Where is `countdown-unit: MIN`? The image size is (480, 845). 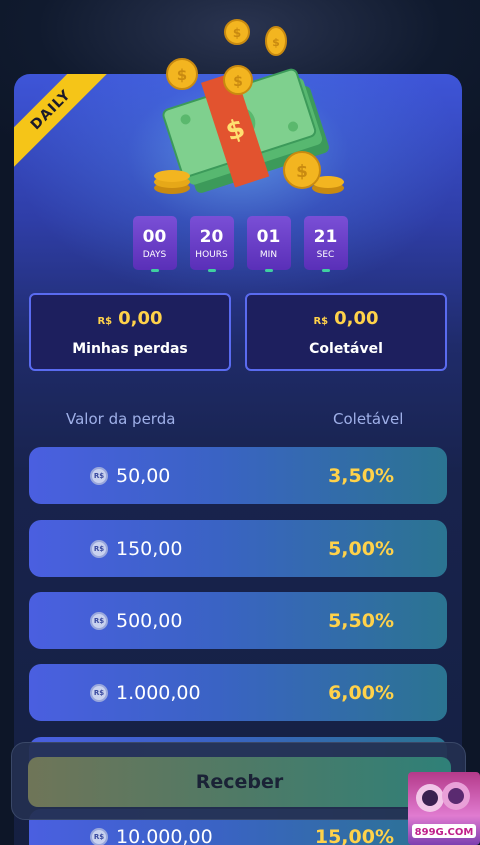
countdown-unit: MIN is located at coordinates (268, 254).